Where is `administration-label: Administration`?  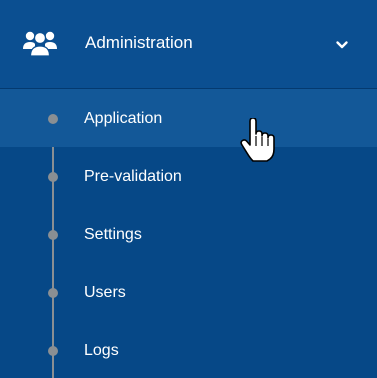
administration-label: Administration is located at coordinates (139, 42).